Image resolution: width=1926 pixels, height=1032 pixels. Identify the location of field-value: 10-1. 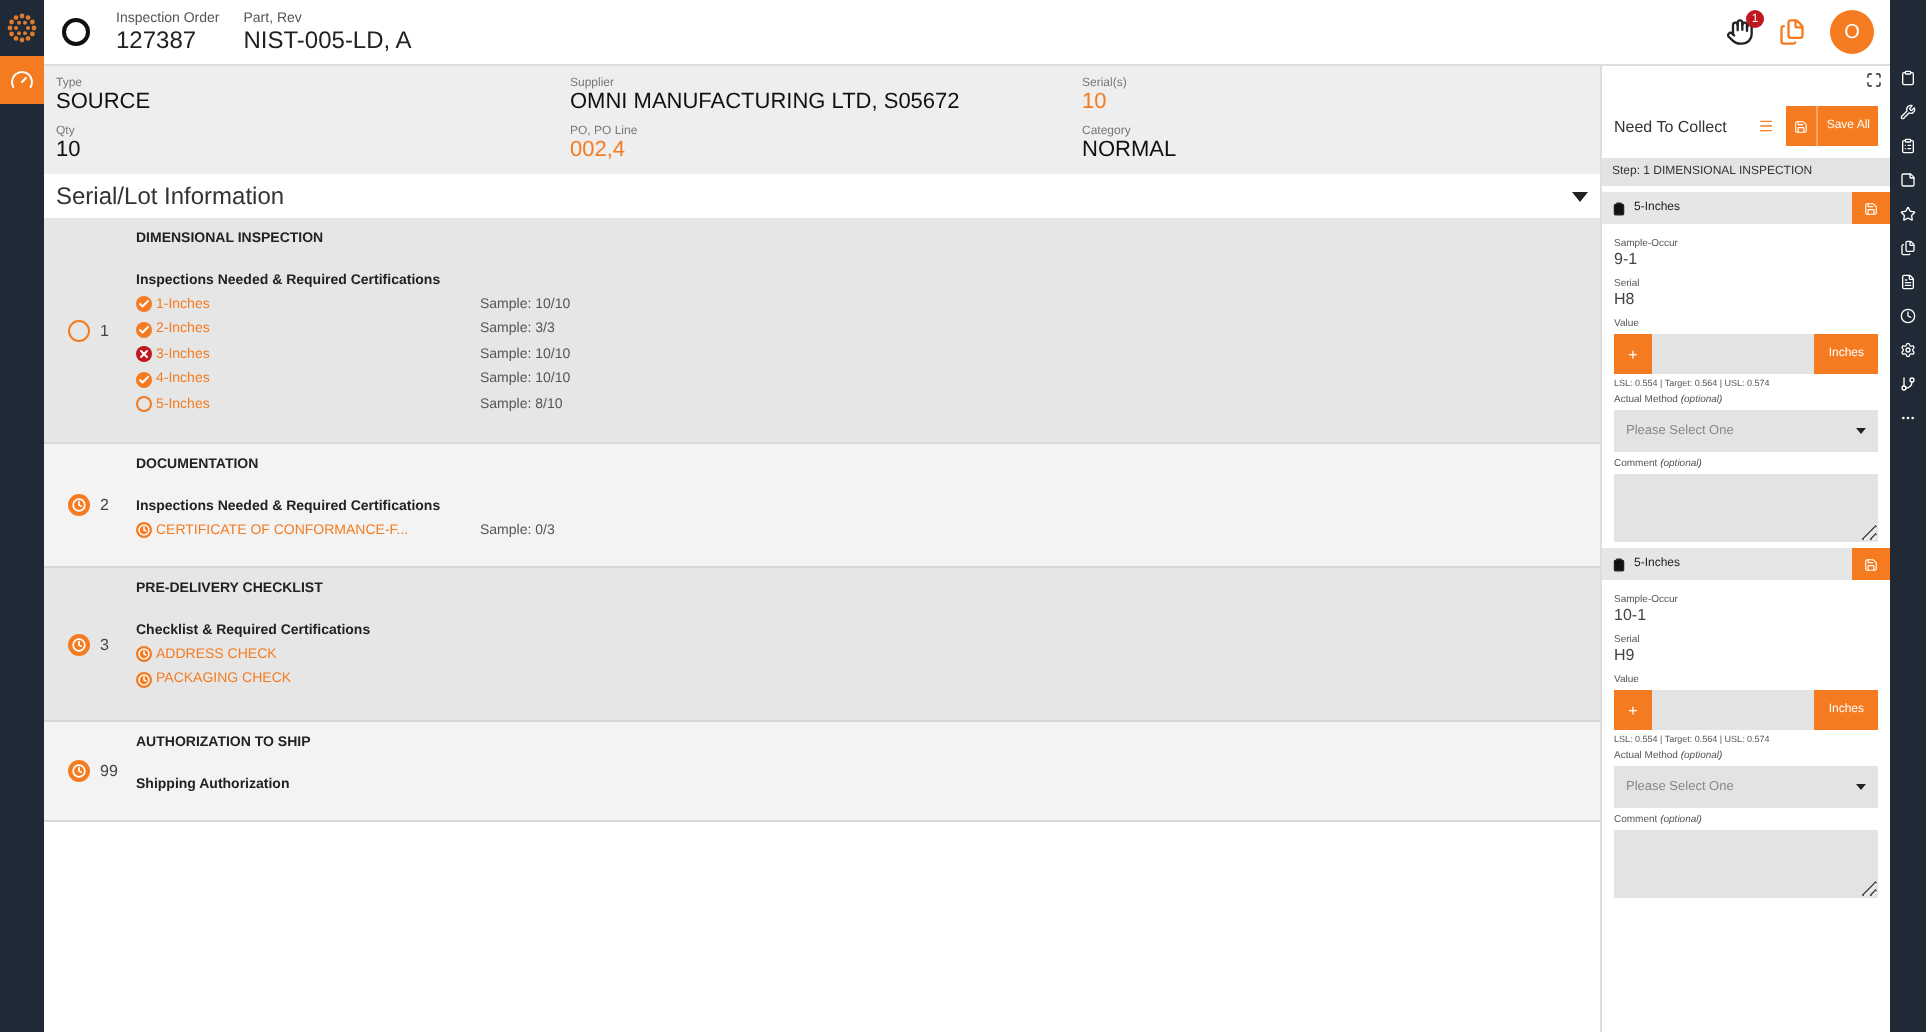
(1631, 615).